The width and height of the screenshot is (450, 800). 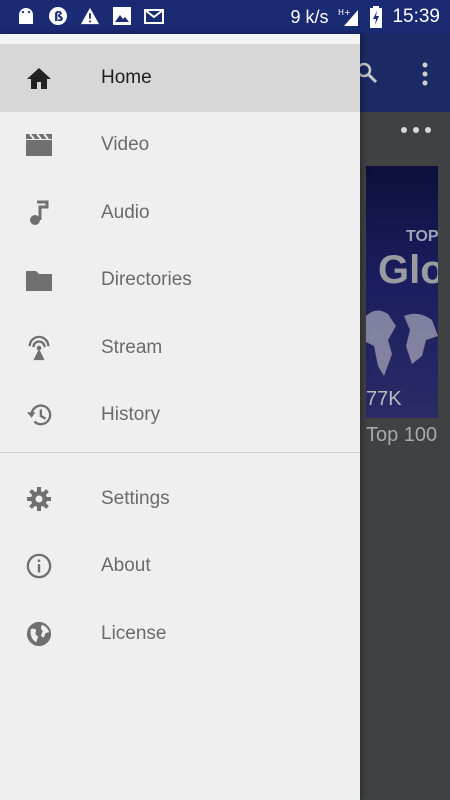 What do you see at coordinates (422, 236) in the screenshot?
I see `thumbnail-text-top: TOP` at bounding box center [422, 236].